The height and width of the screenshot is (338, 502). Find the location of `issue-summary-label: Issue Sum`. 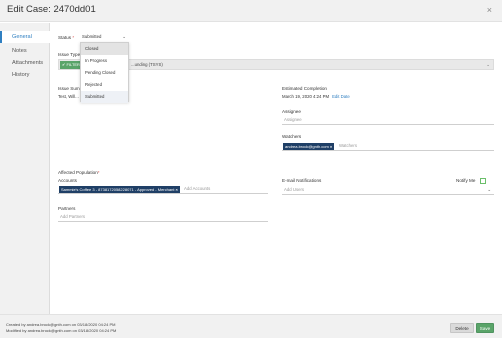

issue-summary-label: Issue Sum is located at coordinates (69, 88).